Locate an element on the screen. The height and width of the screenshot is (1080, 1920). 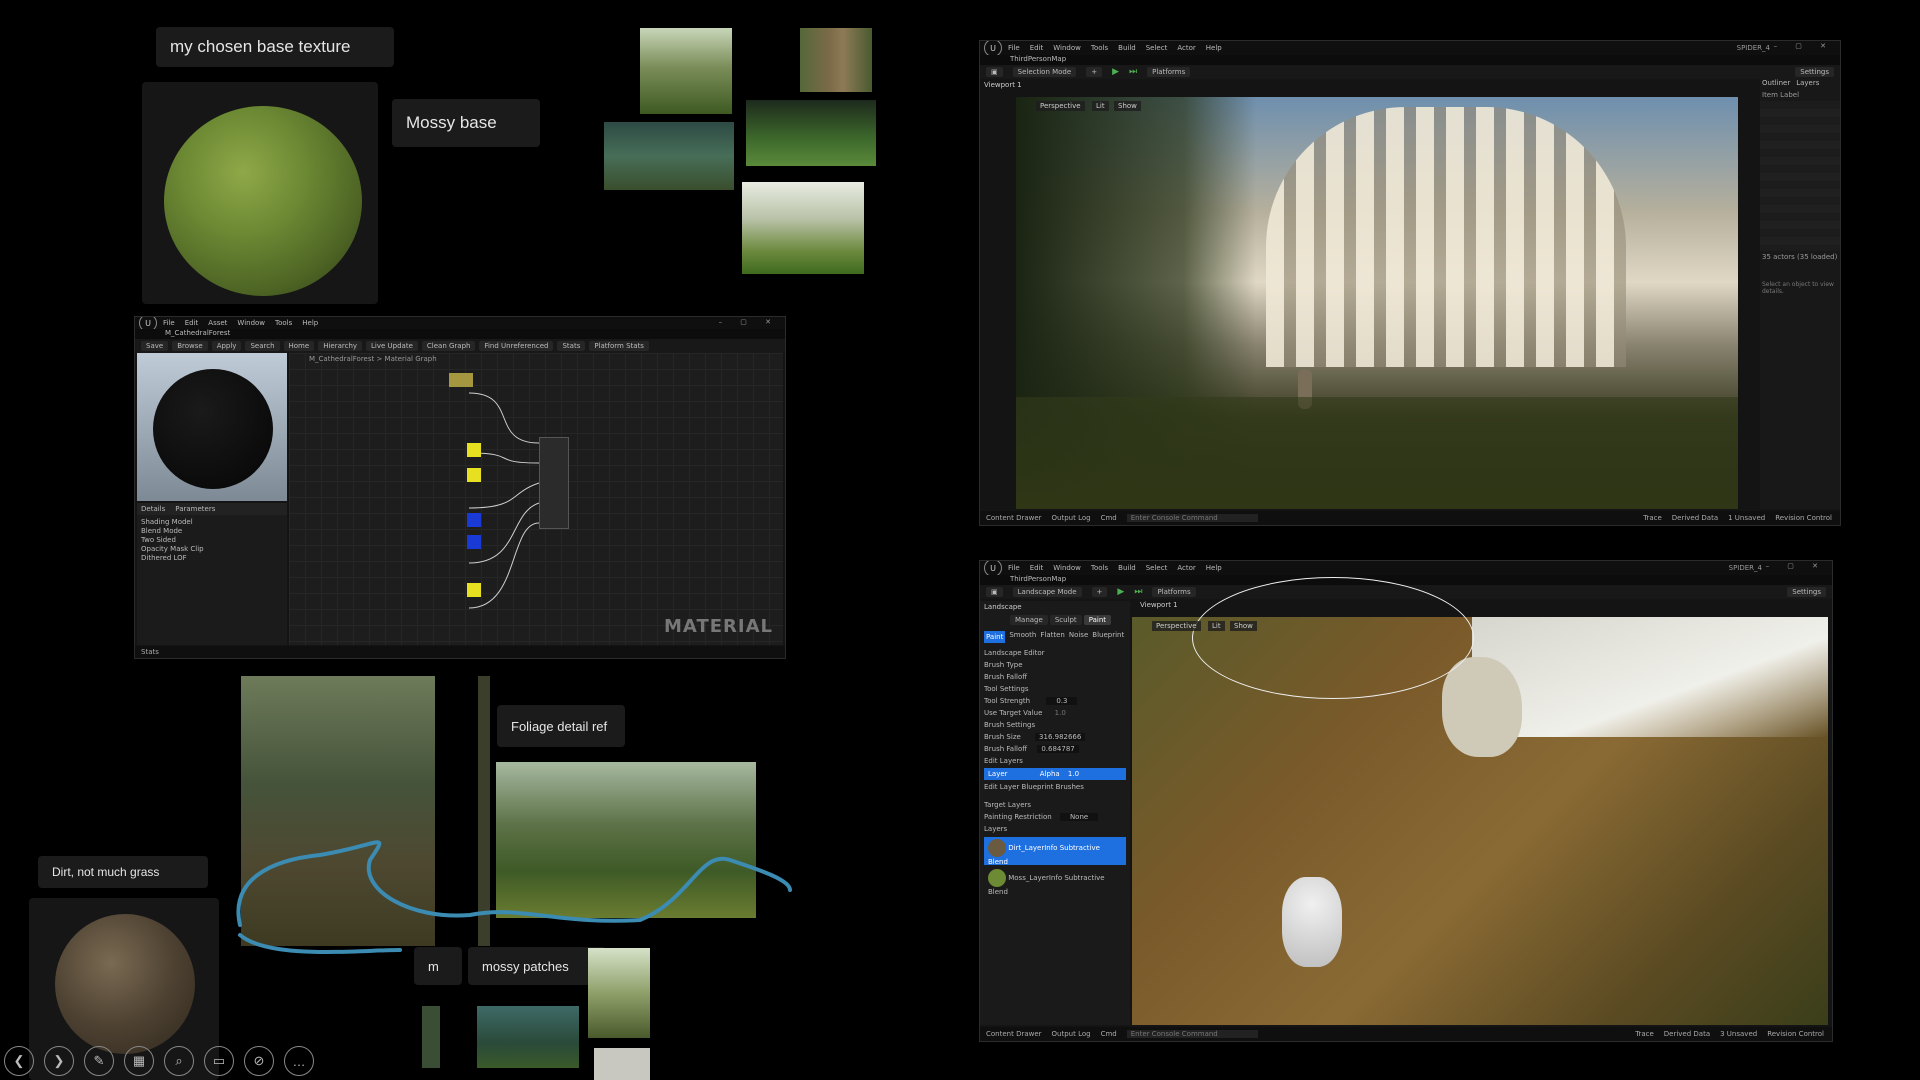
mode-dropdown: Selection Mode is located at coordinates (1044, 72).